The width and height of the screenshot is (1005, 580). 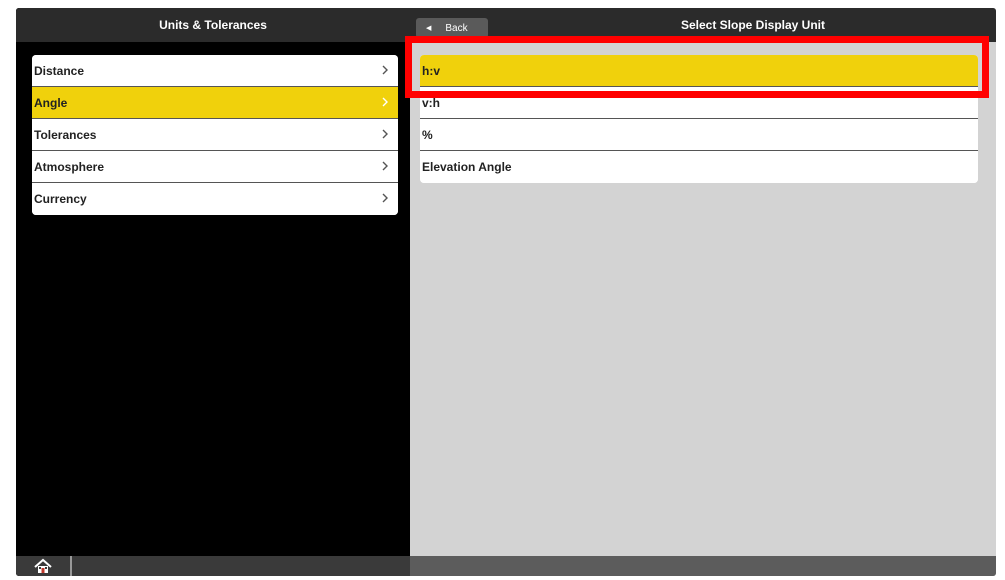 I want to click on option-label: h:v, so click(x=431, y=70).